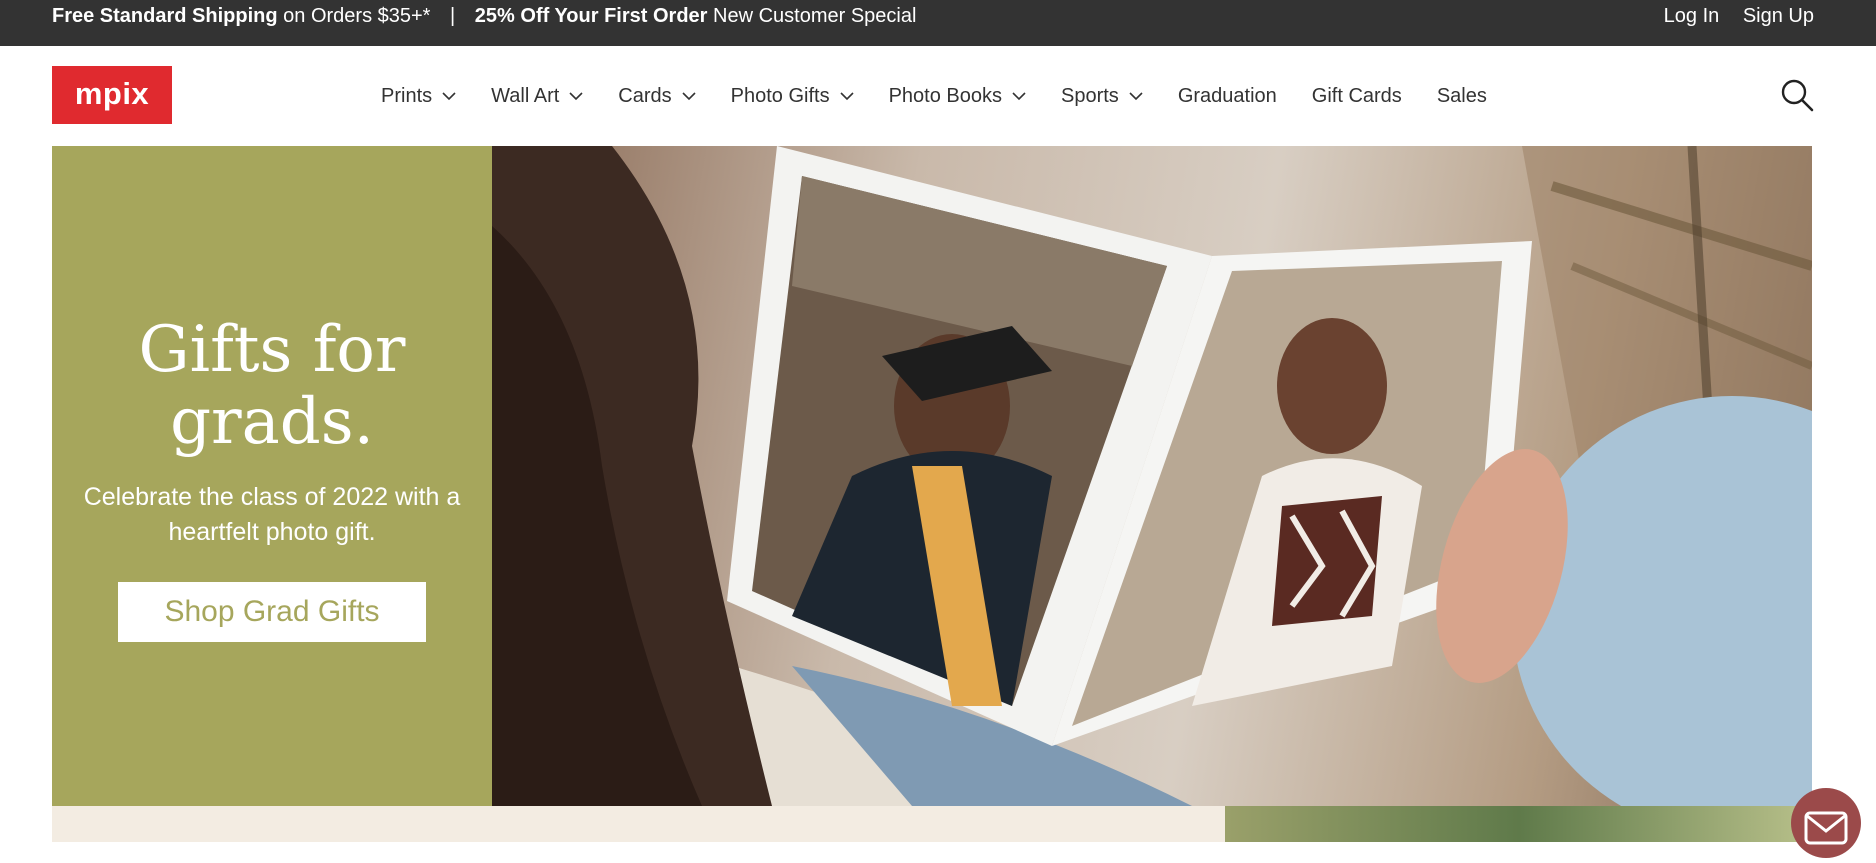 The image size is (1876, 863). What do you see at coordinates (1692, 16) in the screenshot?
I see `login-link: Log In` at bounding box center [1692, 16].